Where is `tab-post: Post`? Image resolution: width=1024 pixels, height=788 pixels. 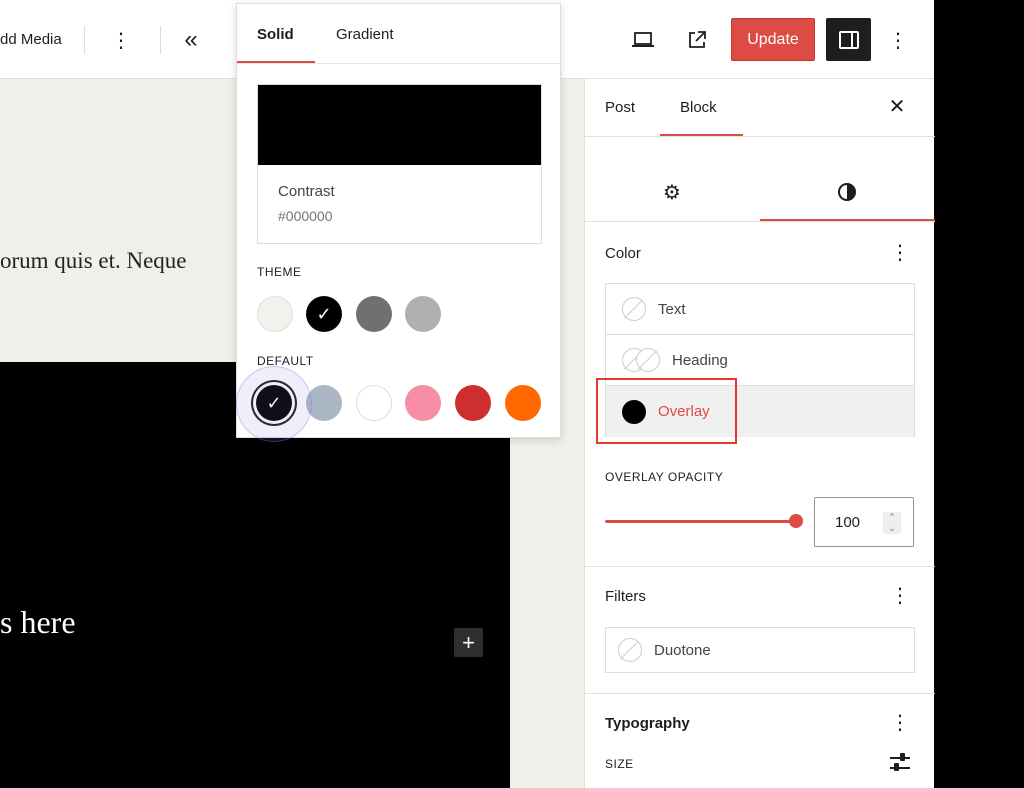
tab-post: Post is located at coordinates (620, 107).